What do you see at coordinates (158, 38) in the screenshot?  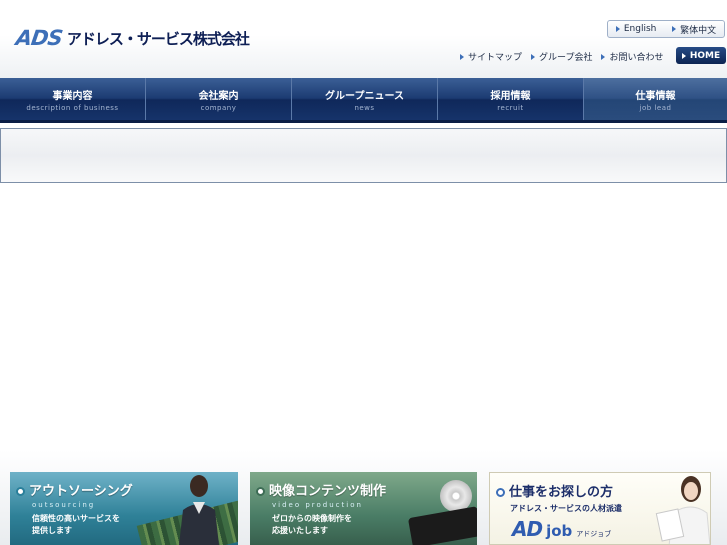 I see `company-name: アドレス・サービス株式会社` at bounding box center [158, 38].